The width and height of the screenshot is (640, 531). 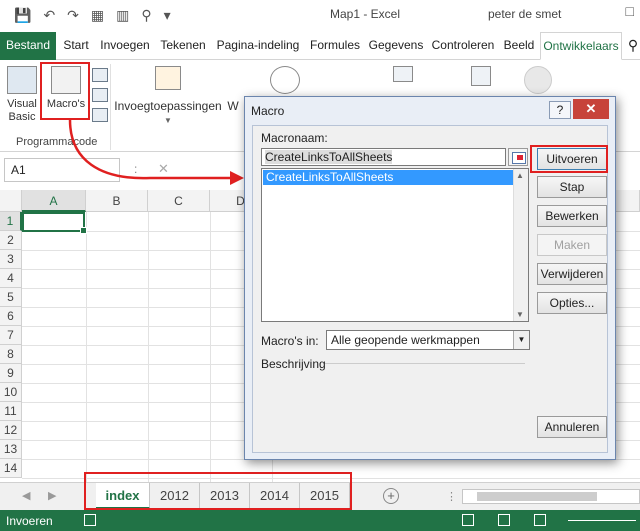 I want to click on macroname-input: CreateLinksToAllSheets, so click(x=383, y=157).